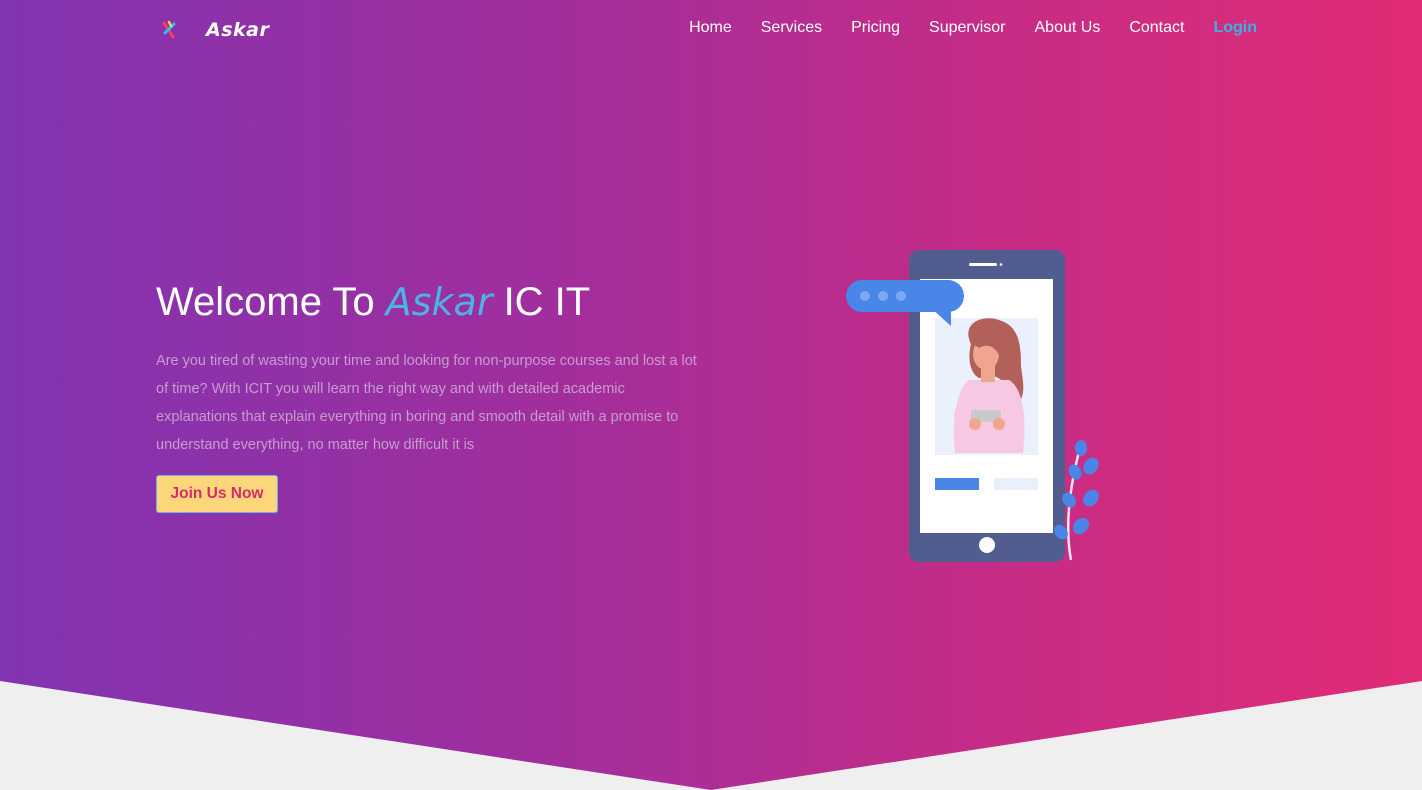 This screenshot has height=790, width=1422. Describe the element at coordinates (1156, 28) in the screenshot. I see `nav-contact: Contact` at that location.